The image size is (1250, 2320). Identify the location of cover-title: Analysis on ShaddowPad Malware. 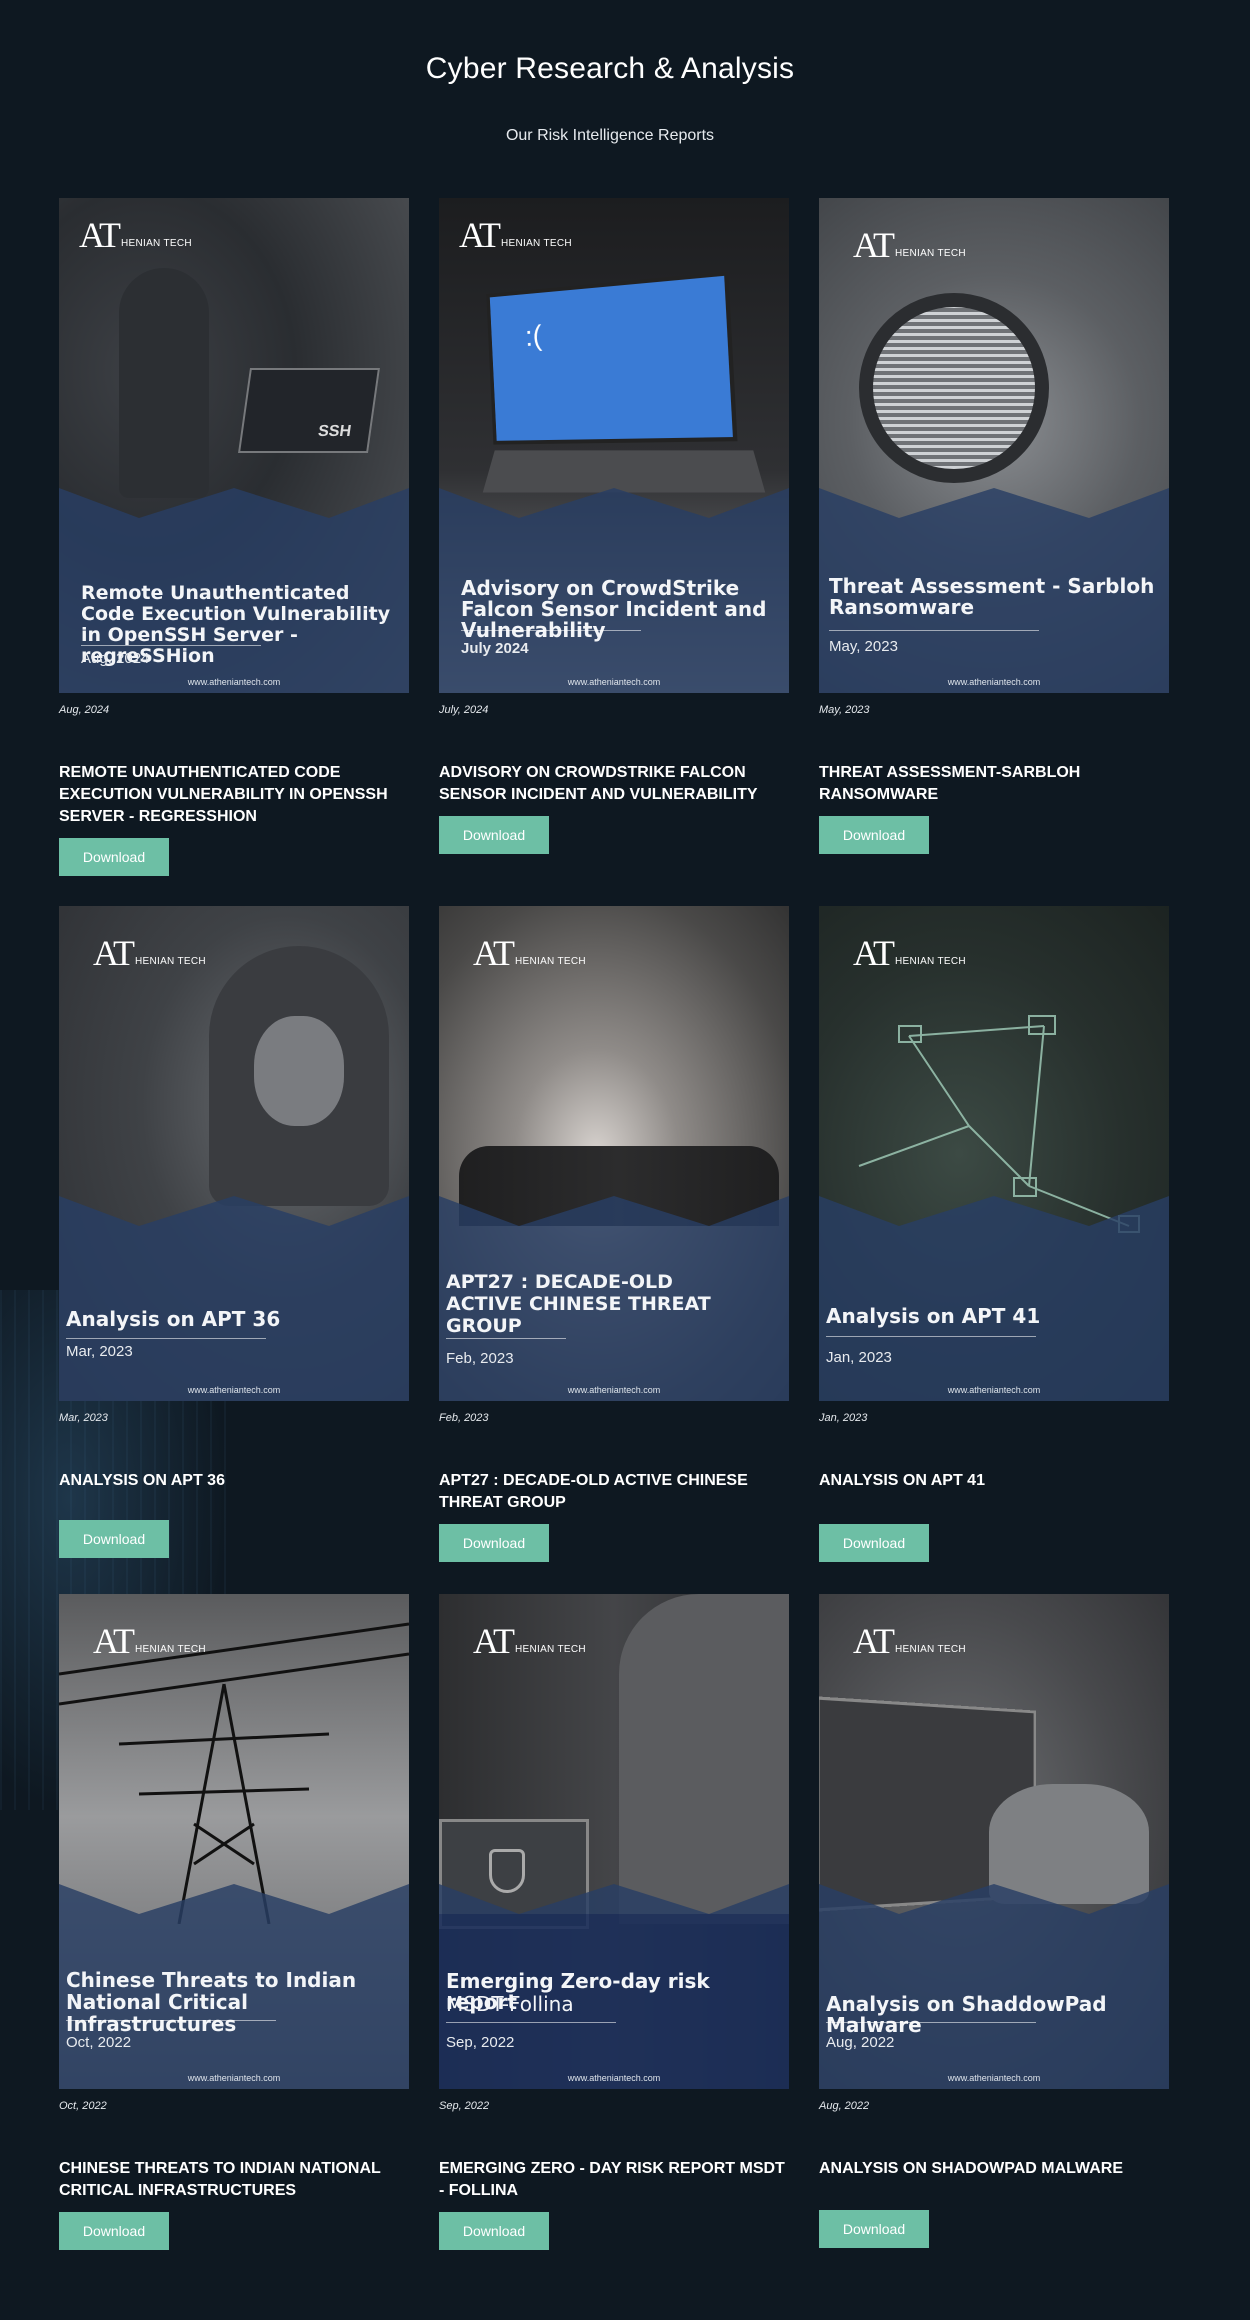
(990, 2015).